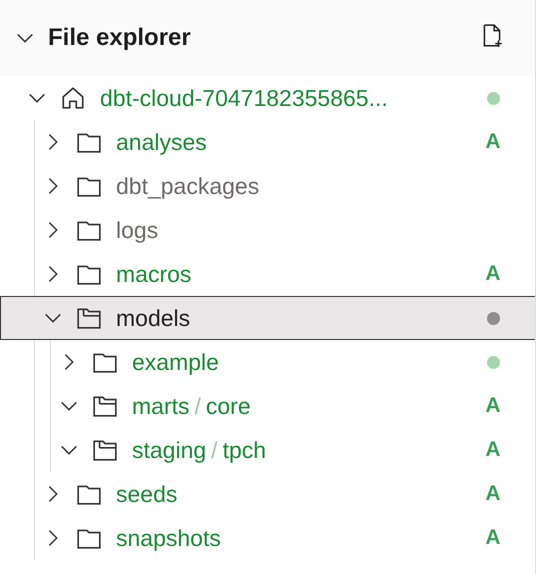 Image resolution: width=548 pixels, height=574 pixels. What do you see at coordinates (267, 406) in the screenshot?
I see `tree-row: marts / core A` at bounding box center [267, 406].